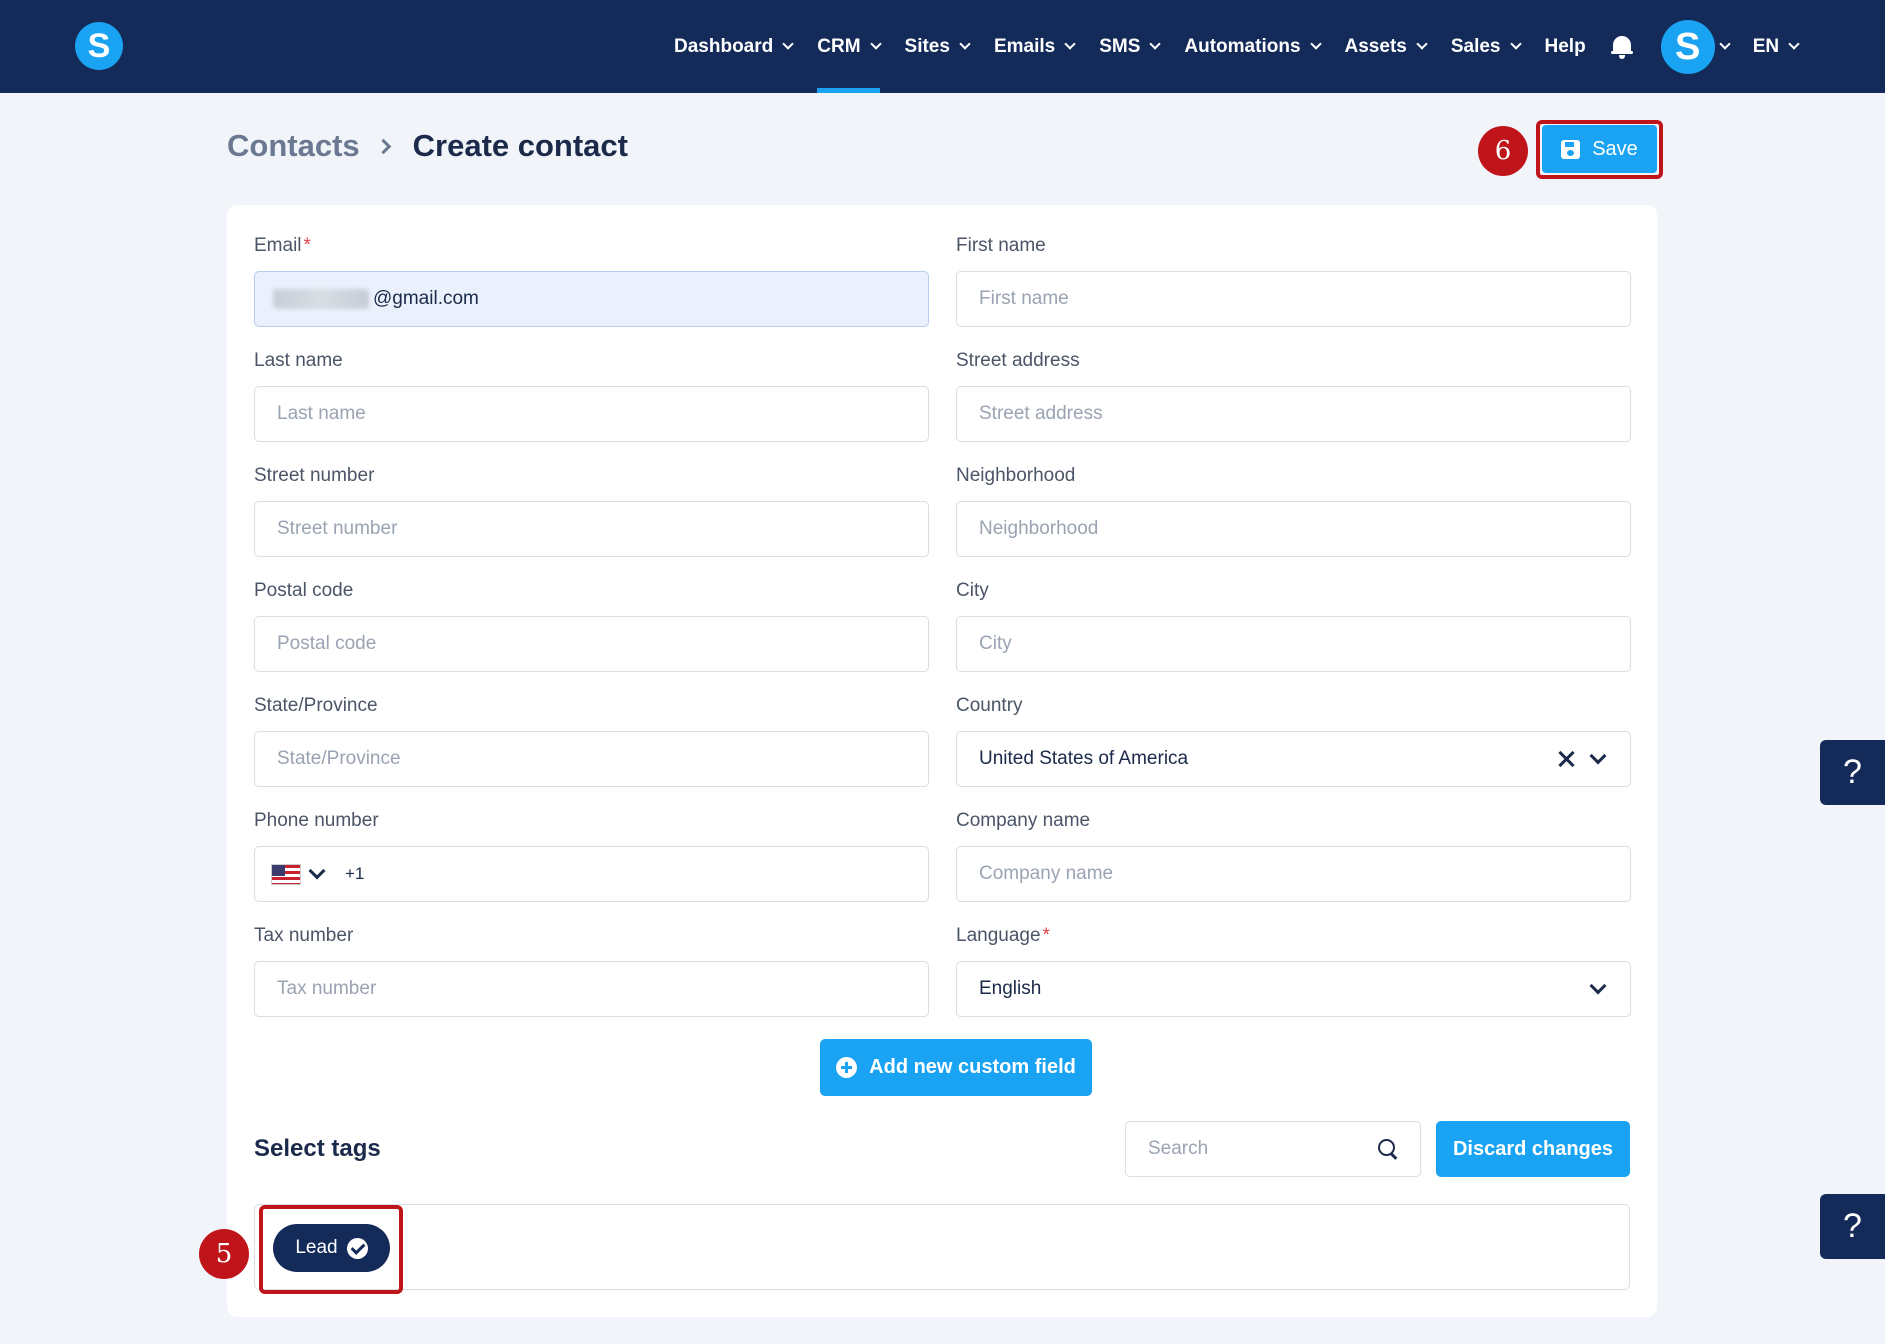  I want to click on tax-label: Tax number, so click(304, 935).